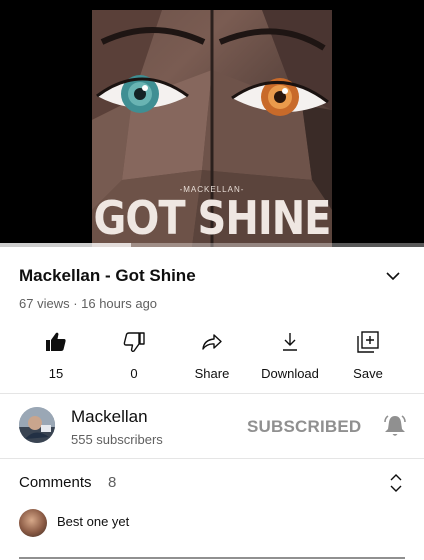 This screenshot has height=560, width=424. Describe the element at coordinates (396, 483) in the screenshot. I see `expand-collapse-icon` at that location.